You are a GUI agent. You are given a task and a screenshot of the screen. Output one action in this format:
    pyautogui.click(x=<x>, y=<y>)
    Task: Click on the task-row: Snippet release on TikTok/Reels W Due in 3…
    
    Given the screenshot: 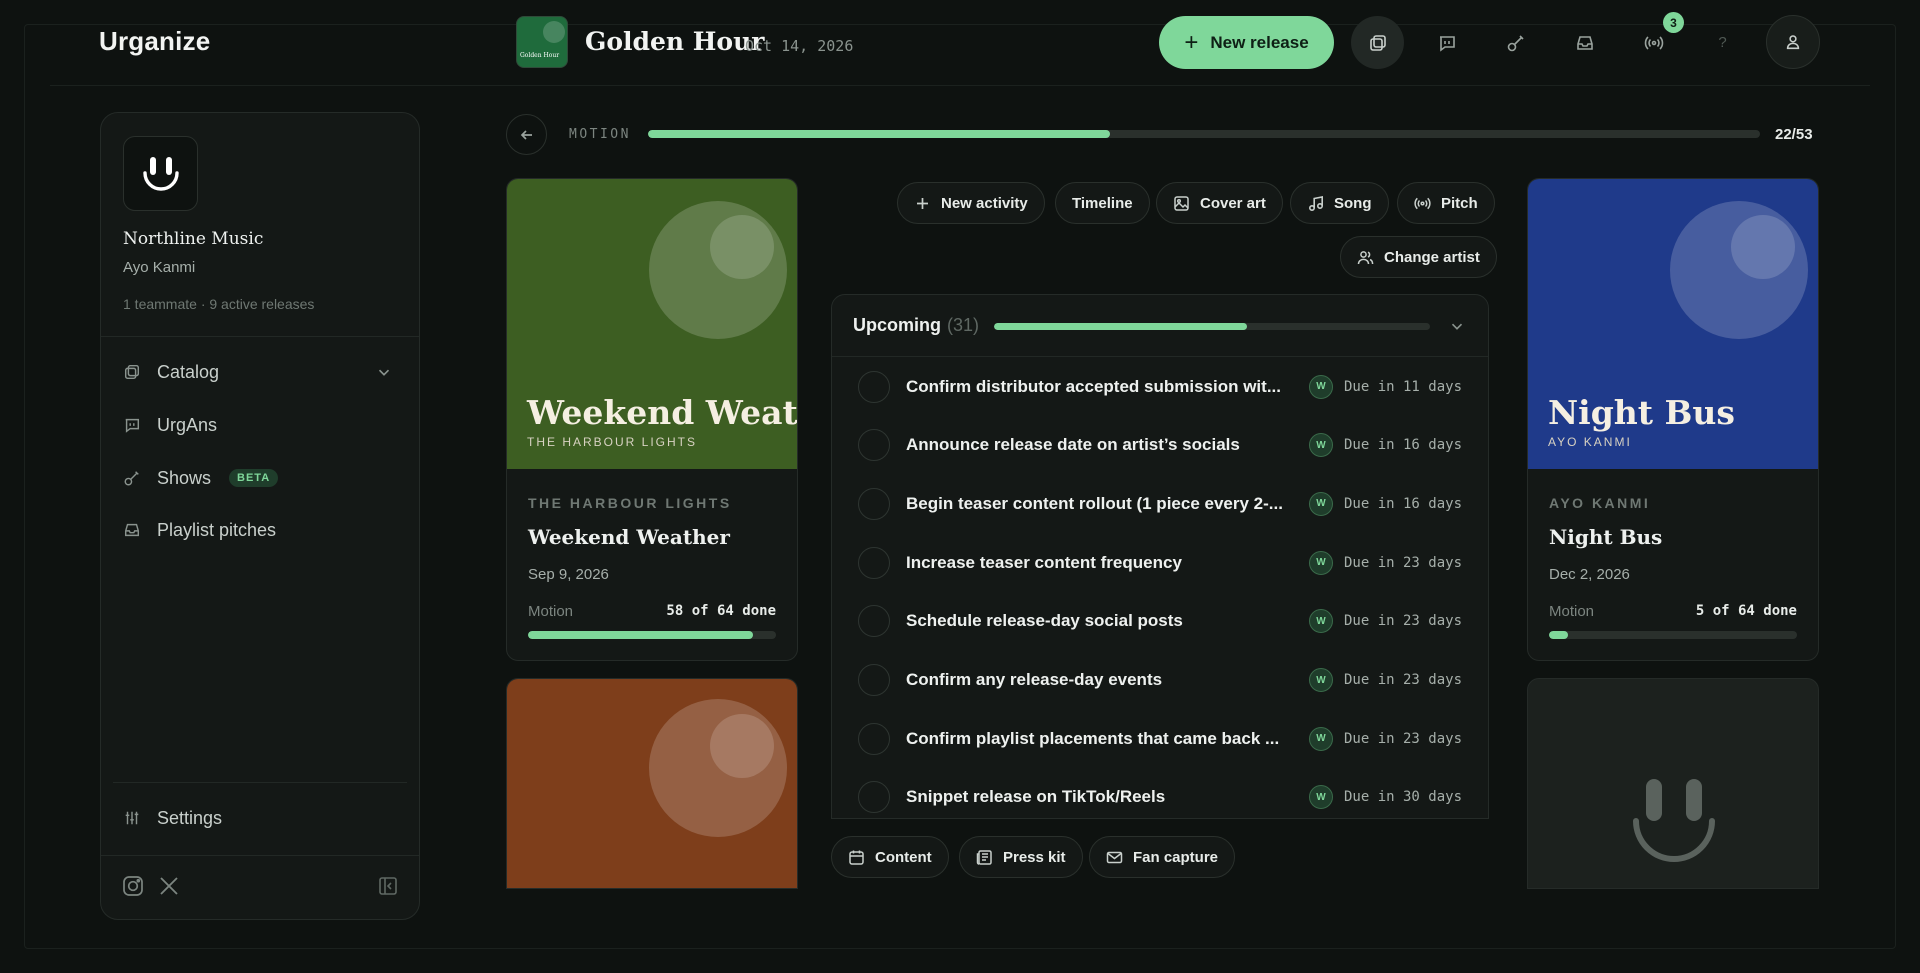 What is the action you would take?
    pyautogui.click(x=1160, y=793)
    